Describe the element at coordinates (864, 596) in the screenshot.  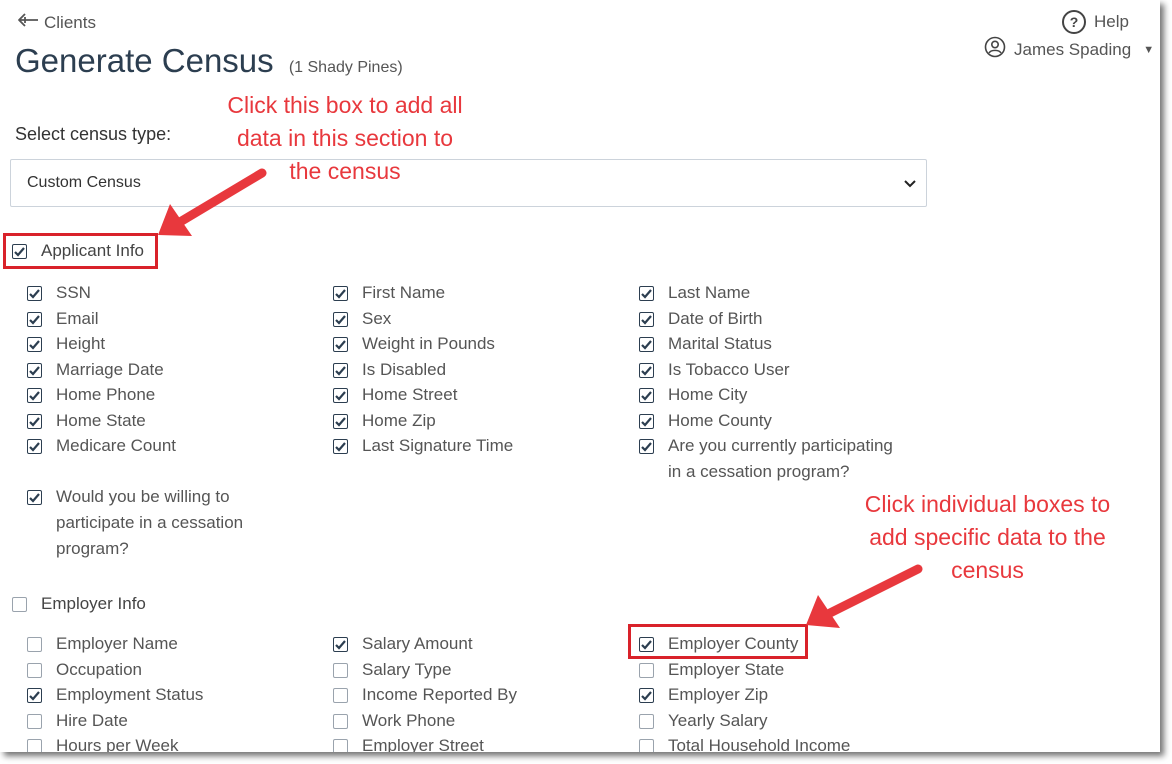
I see `arrow-to-employer-county` at that location.